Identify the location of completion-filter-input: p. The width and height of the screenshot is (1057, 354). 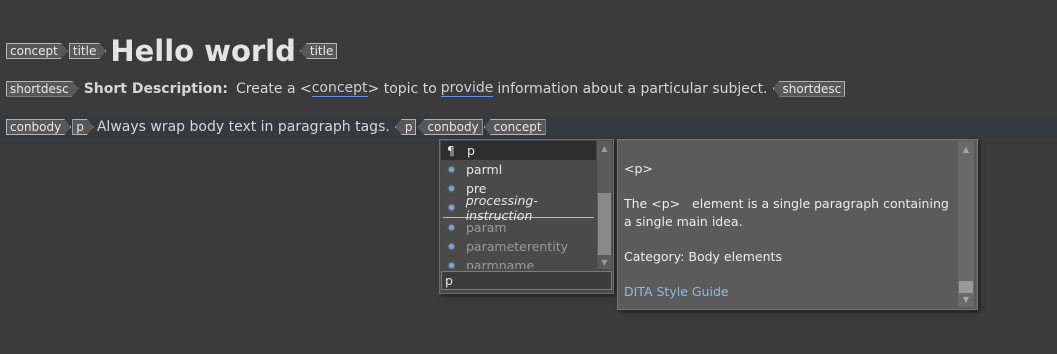
(526, 280).